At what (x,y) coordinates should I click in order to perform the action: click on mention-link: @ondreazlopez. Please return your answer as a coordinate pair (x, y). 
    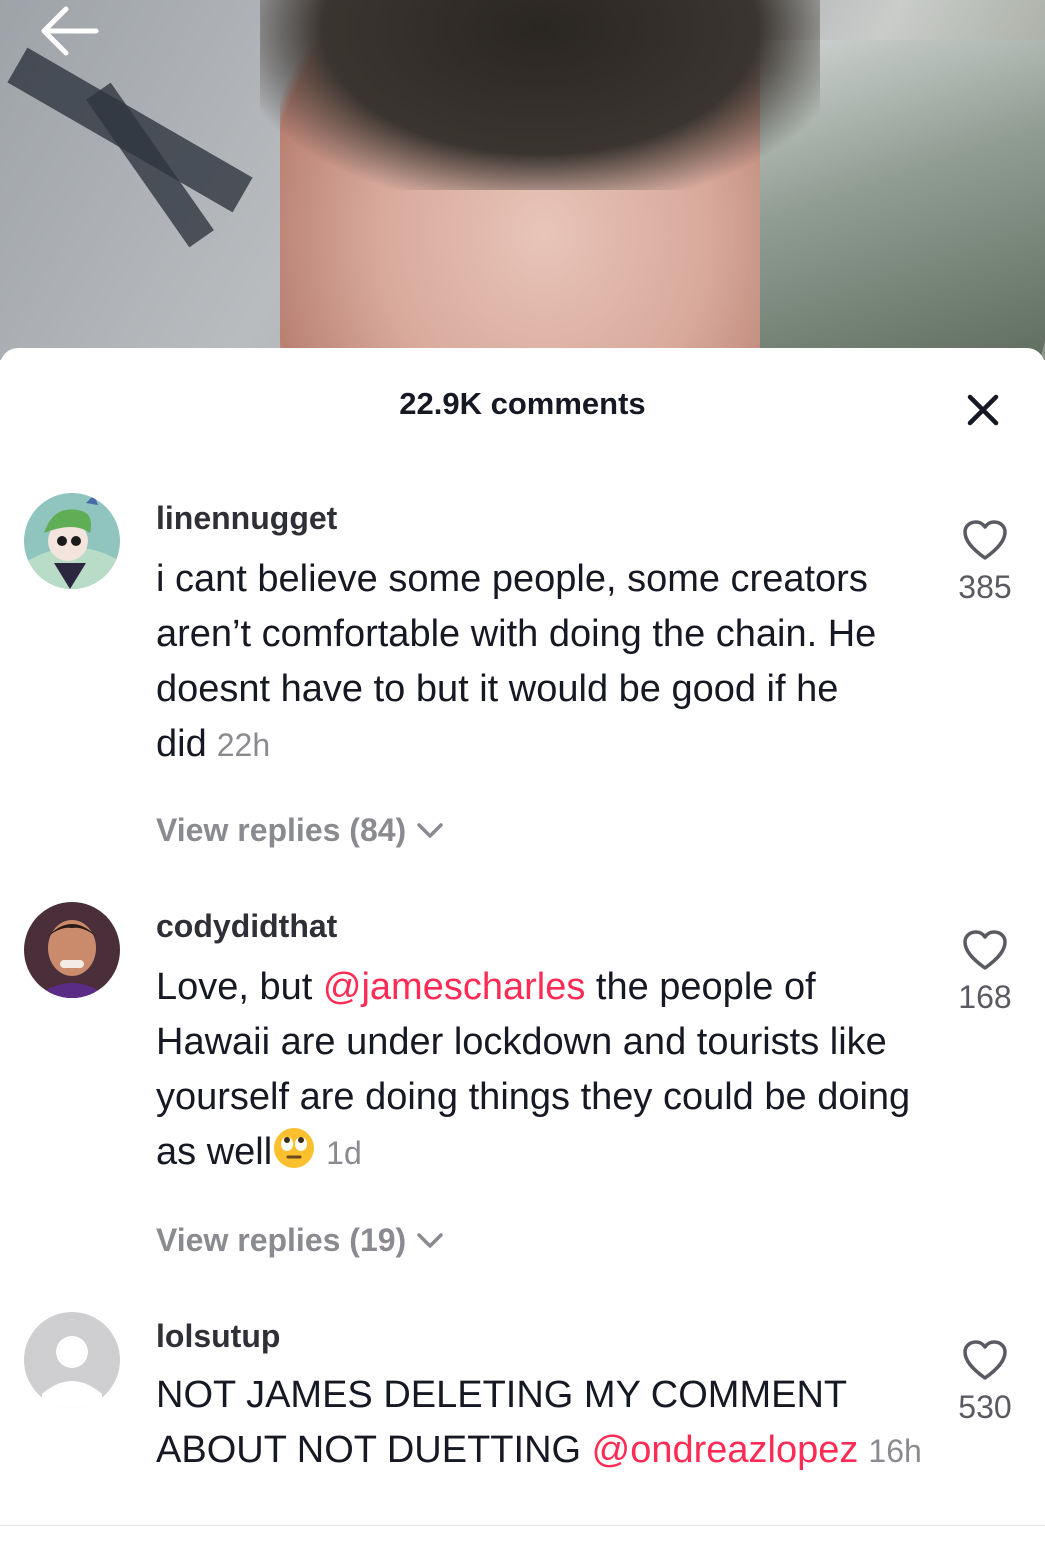
    Looking at the image, I should click on (725, 1450).